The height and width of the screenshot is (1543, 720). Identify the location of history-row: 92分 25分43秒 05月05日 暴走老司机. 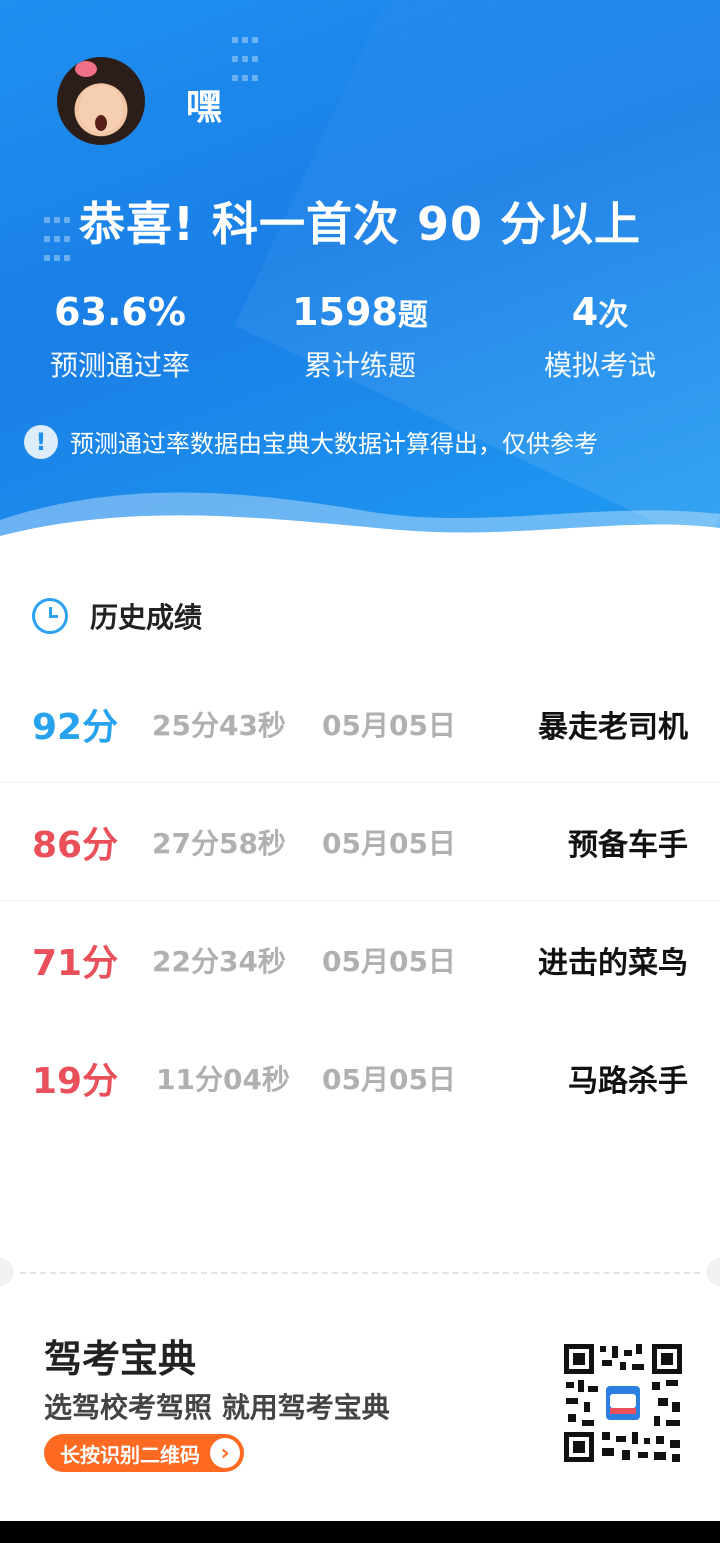
(360, 723).